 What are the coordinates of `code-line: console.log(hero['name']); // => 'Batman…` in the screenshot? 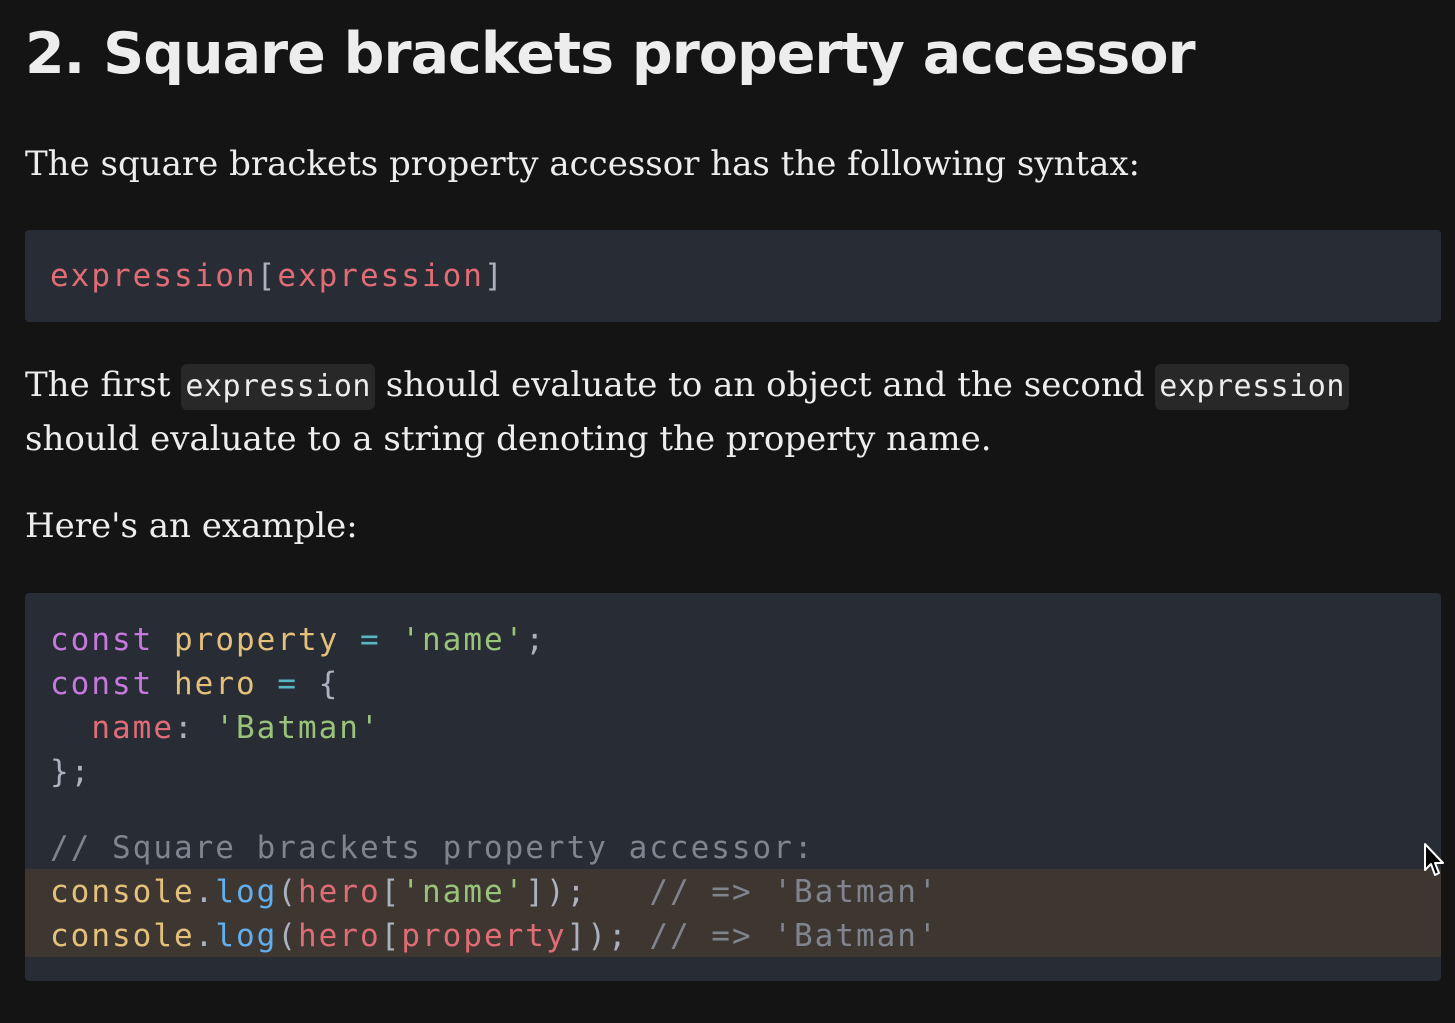 It's located at (494, 892).